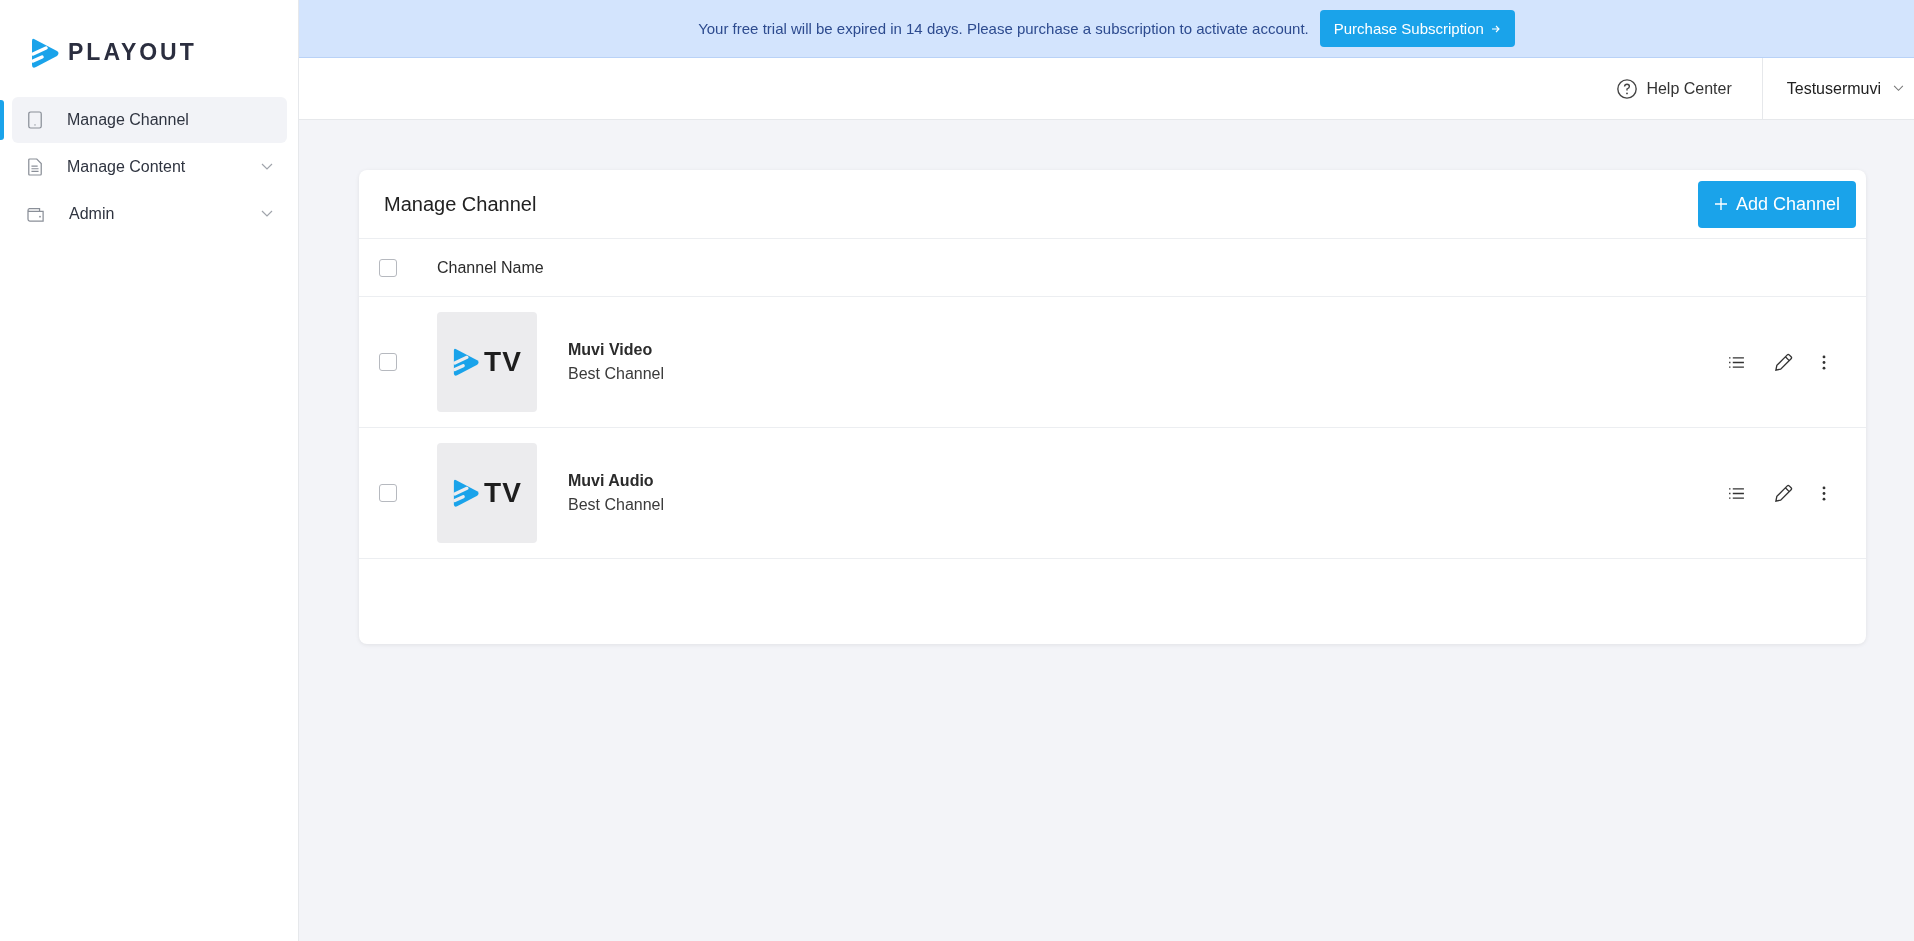  What do you see at coordinates (149, 214) in the screenshot?
I see `sidebar-item: Admin` at bounding box center [149, 214].